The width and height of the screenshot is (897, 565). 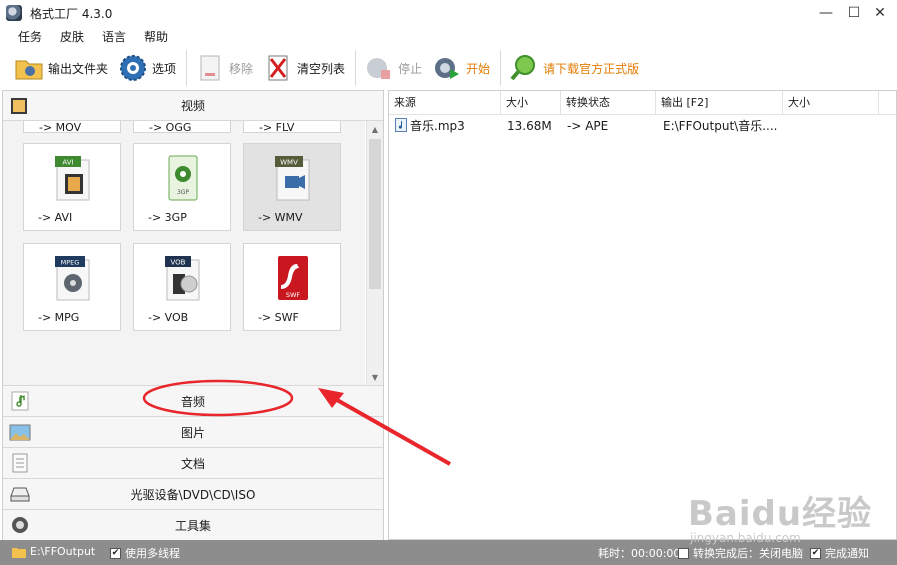 What do you see at coordinates (61, 68) in the screenshot?
I see `output-folder-button: 输出文件夹` at bounding box center [61, 68].